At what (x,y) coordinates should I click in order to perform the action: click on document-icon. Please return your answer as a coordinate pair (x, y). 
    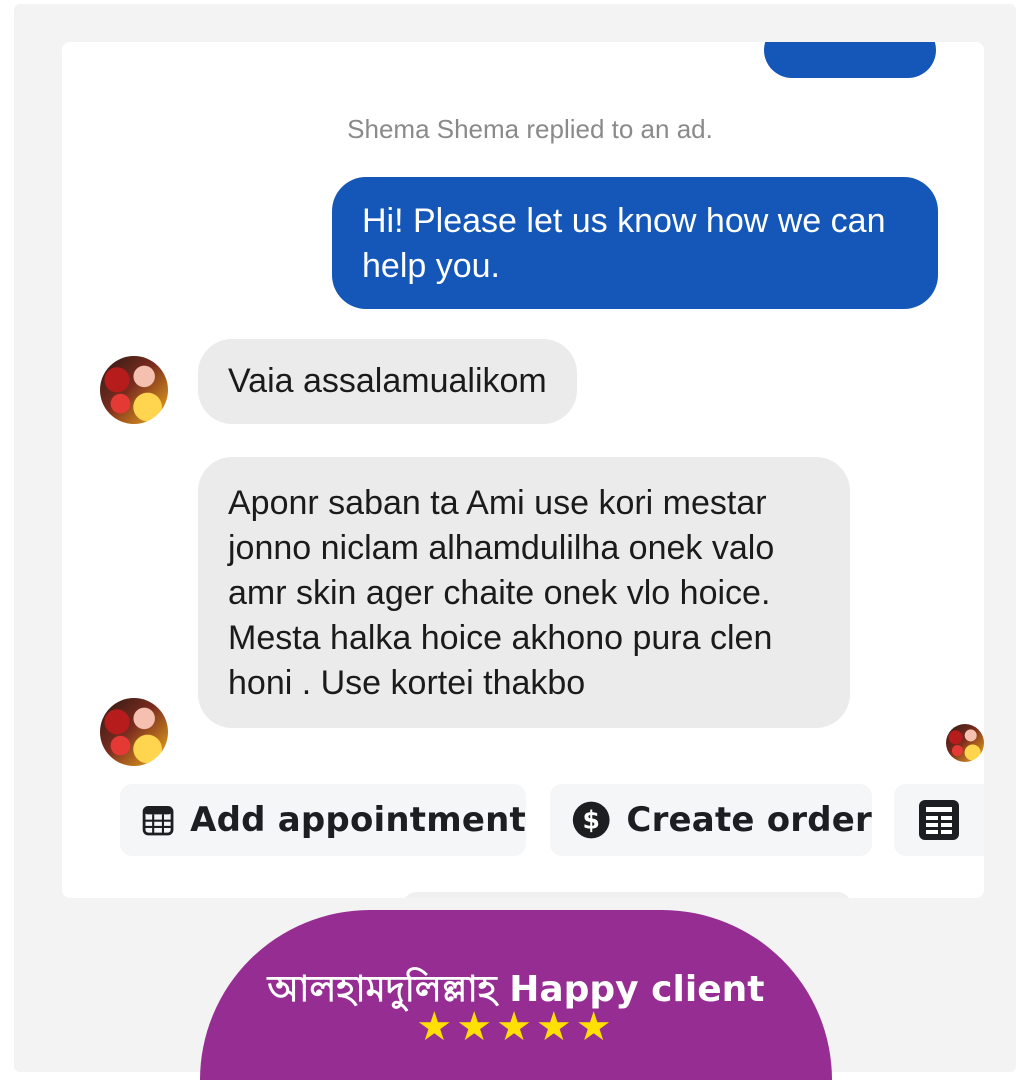
    Looking at the image, I should click on (939, 820).